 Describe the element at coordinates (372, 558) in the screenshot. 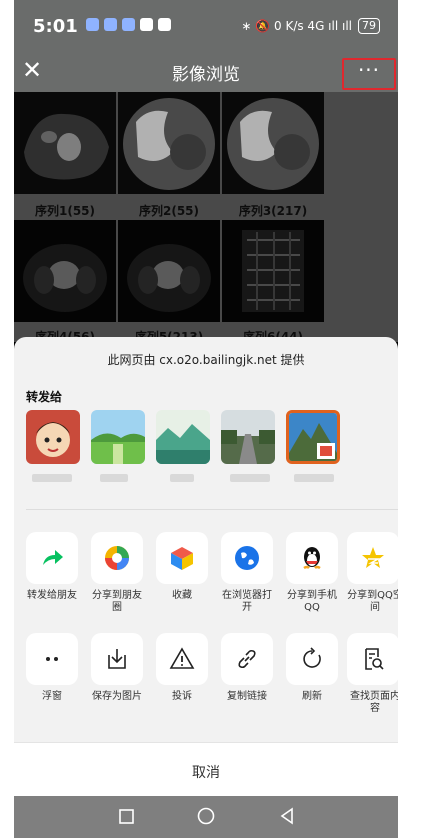

I see `qzone-star-icon` at that location.